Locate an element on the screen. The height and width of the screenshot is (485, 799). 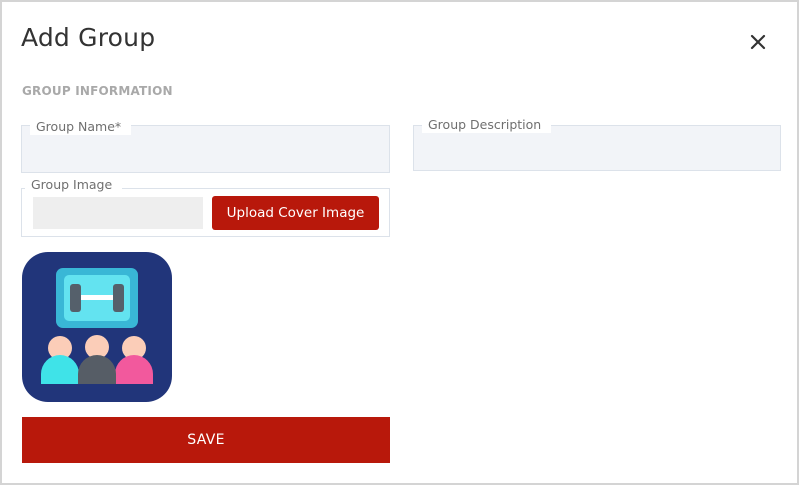
group-image-field: Upload Cover Image is located at coordinates (205, 212).